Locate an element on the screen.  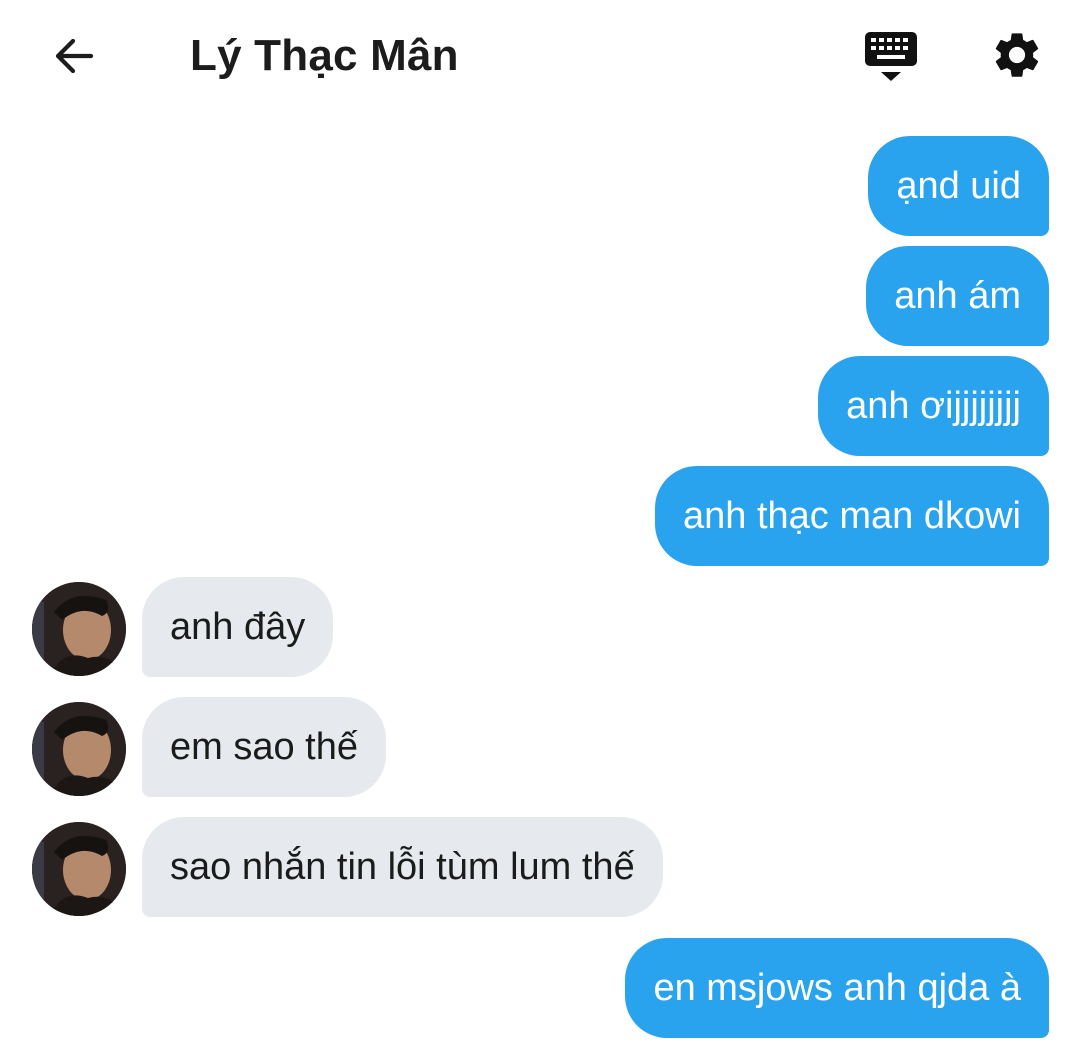
outgoing-message: anh ám is located at coordinates (957, 296).